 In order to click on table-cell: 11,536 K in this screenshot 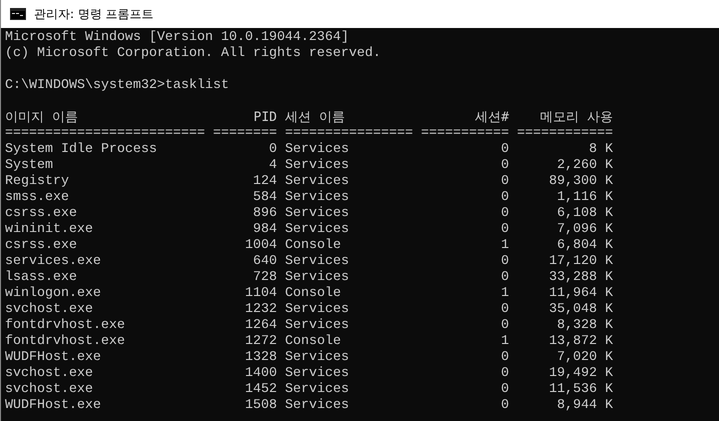, I will do `click(581, 390)`.